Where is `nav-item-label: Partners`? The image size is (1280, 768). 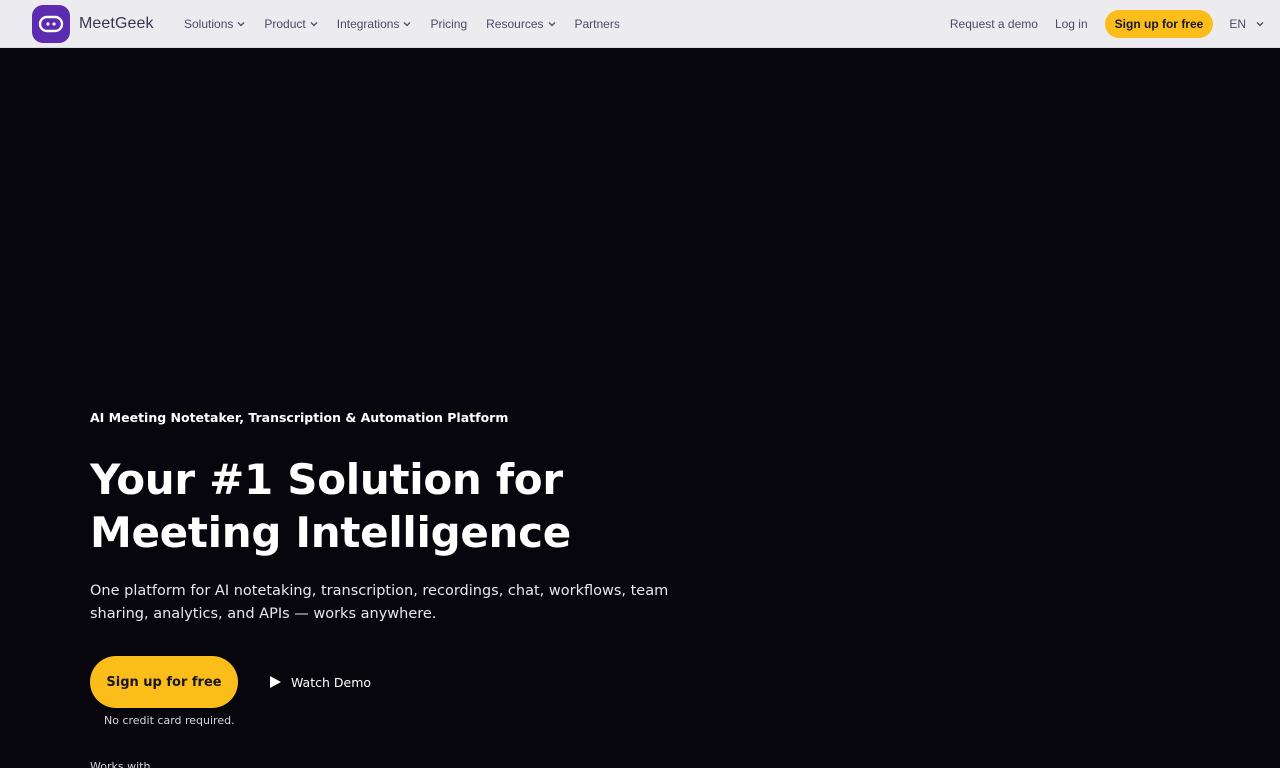
nav-item-label: Partners is located at coordinates (597, 24).